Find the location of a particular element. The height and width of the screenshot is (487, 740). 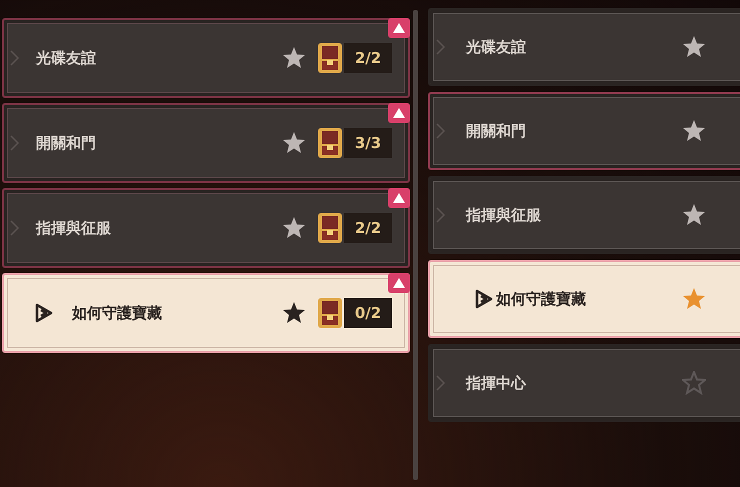

quest-row: 開關和門 3/3 is located at coordinates (206, 143).